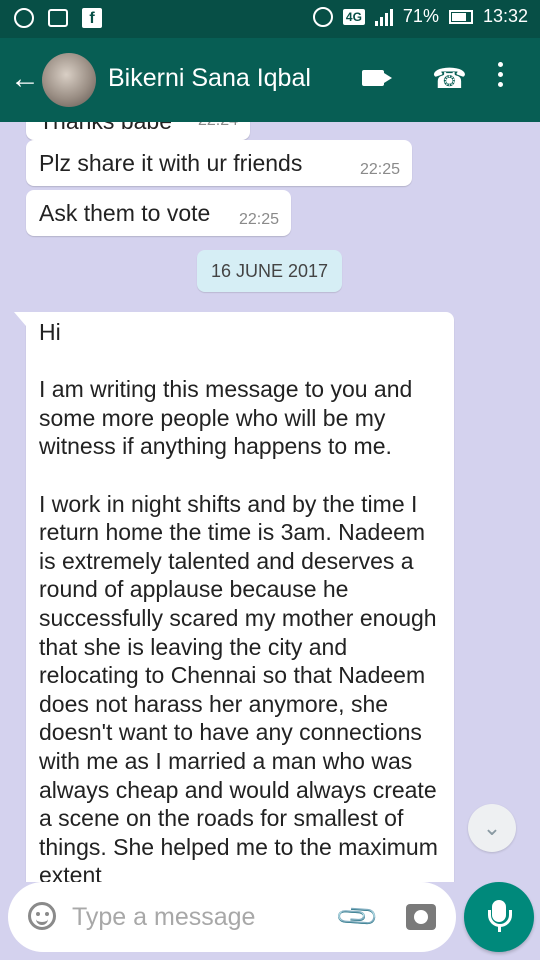  Describe the element at coordinates (420, 16) in the screenshot. I see `battery-percent: 71%` at that location.